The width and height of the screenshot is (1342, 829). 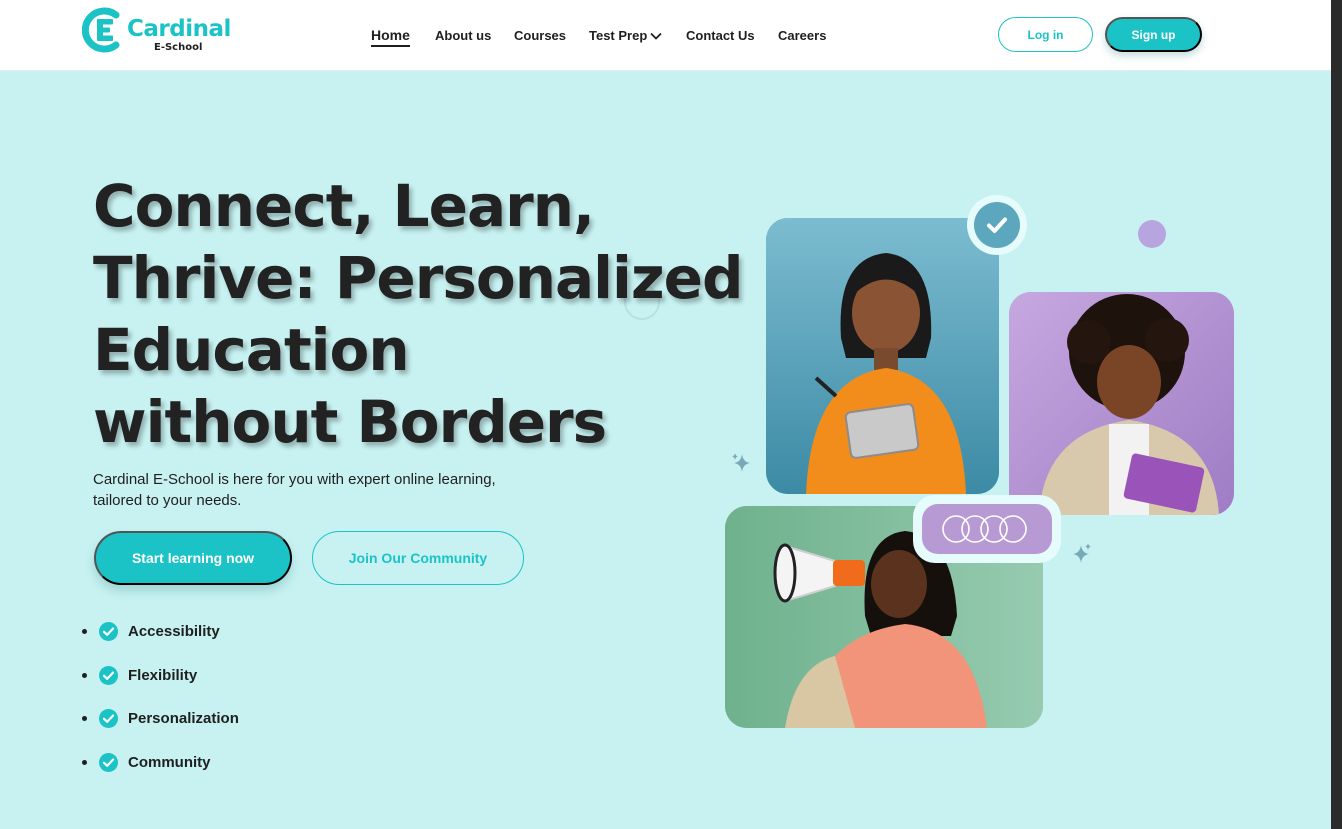 I want to click on check-badge, so click(x=997, y=225).